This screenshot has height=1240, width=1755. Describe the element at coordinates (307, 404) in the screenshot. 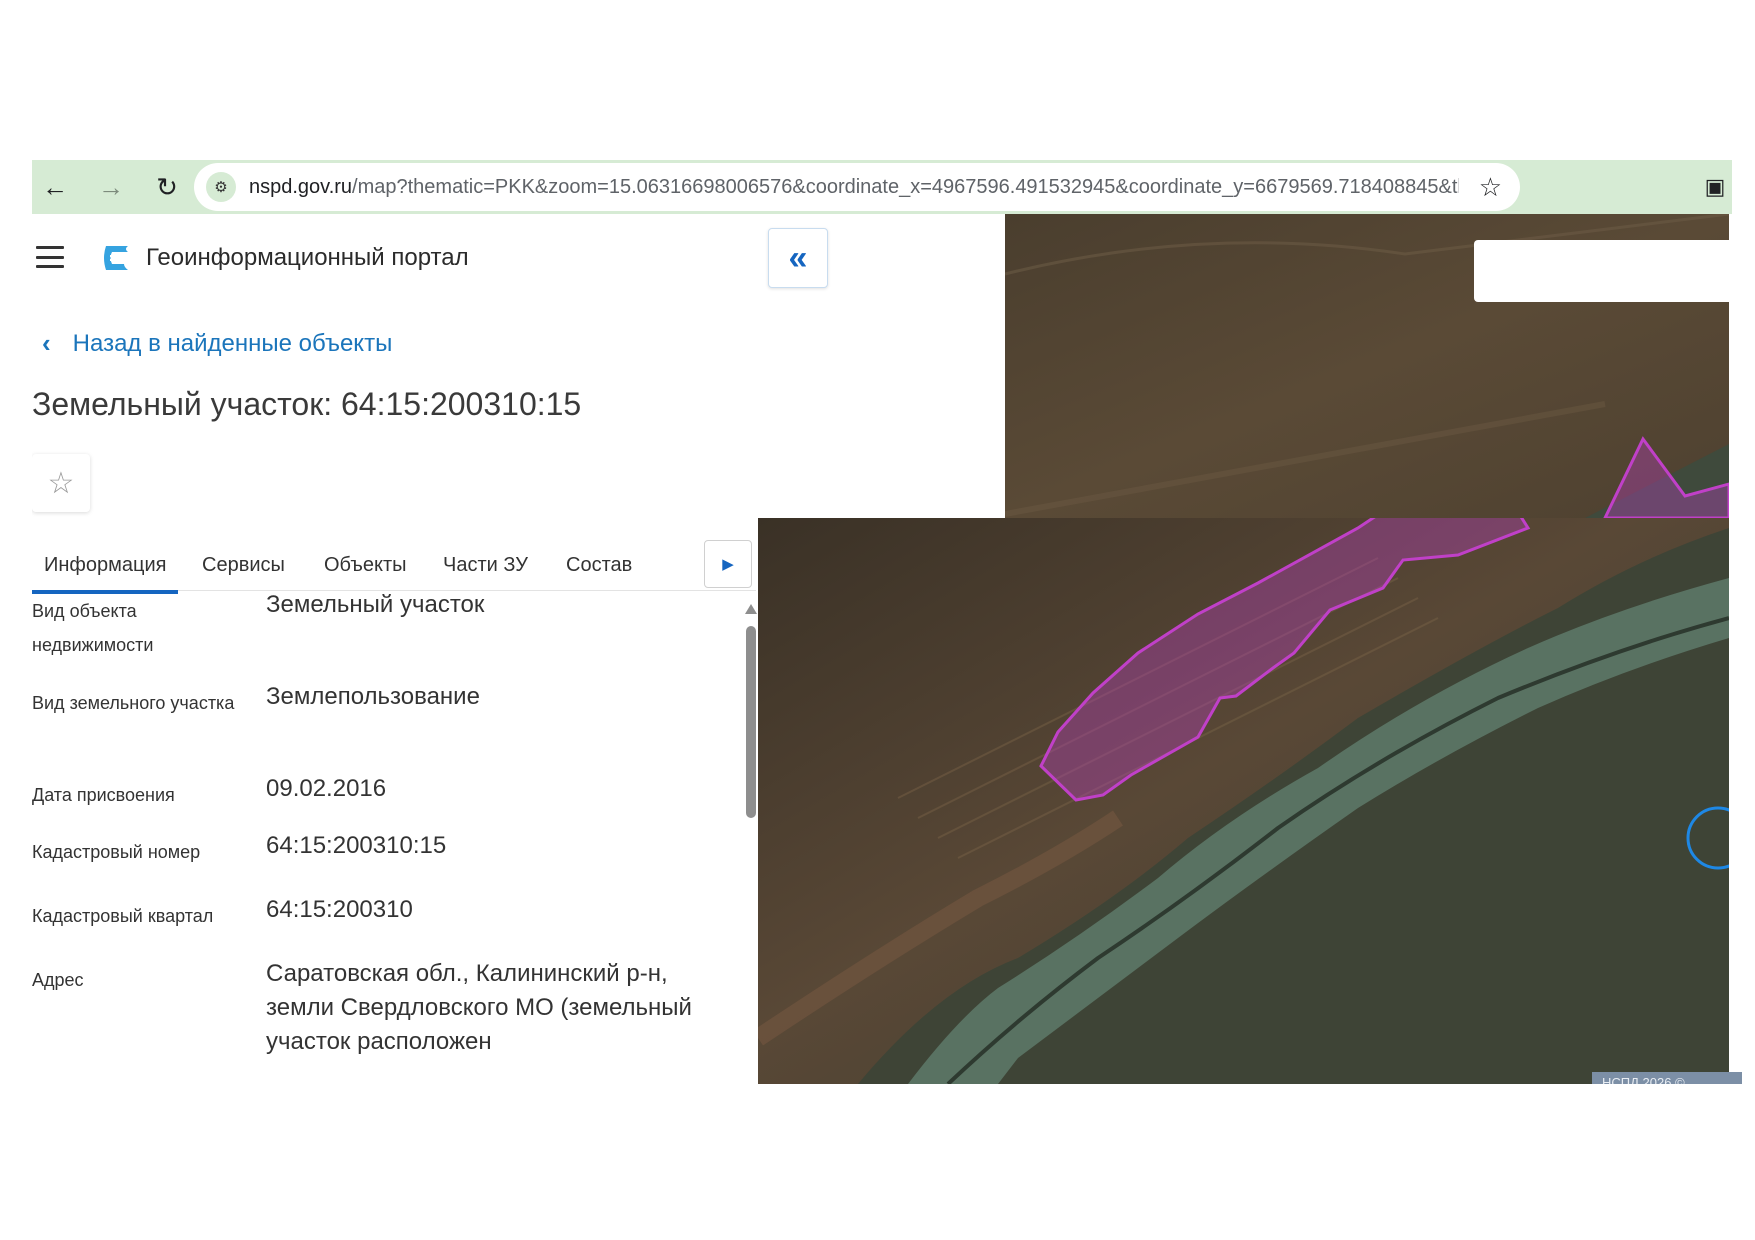

I see `object-title: Земельный участок: 64:15:200310:15` at that location.